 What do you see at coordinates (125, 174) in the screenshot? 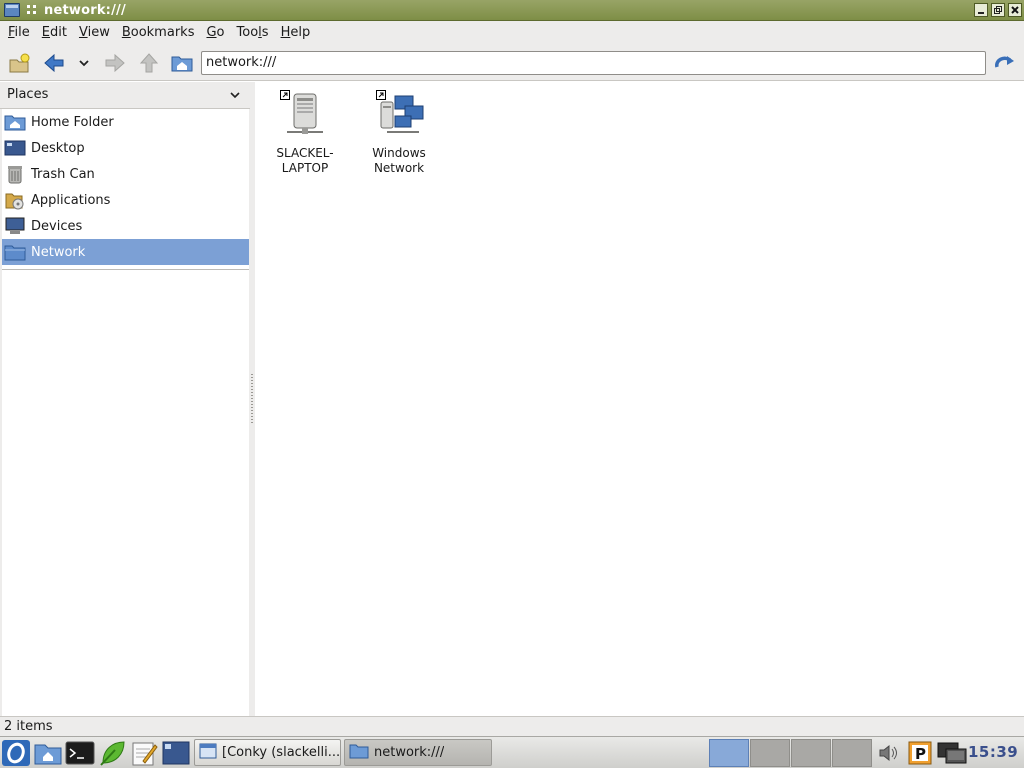
I see `sidebar-item-trash-can: Trash Can` at bounding box center [125, 174].